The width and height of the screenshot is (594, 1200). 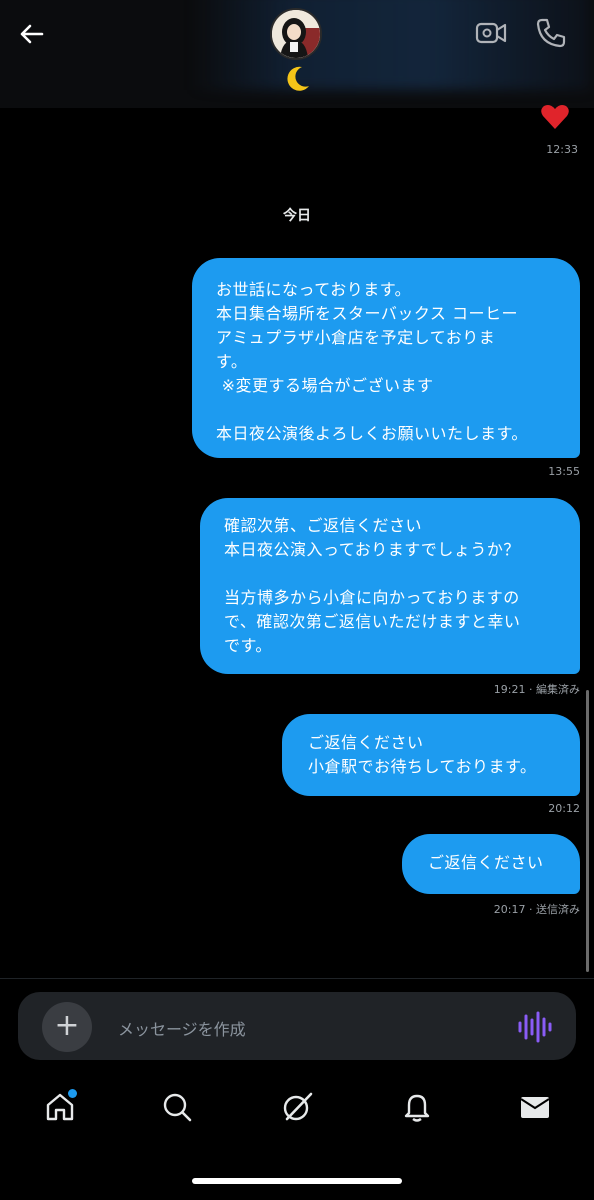 What do you see at coordinates (555, 117) in the screenshot?
I see `heart-reaction-icon` at bounding box center [555, 117].